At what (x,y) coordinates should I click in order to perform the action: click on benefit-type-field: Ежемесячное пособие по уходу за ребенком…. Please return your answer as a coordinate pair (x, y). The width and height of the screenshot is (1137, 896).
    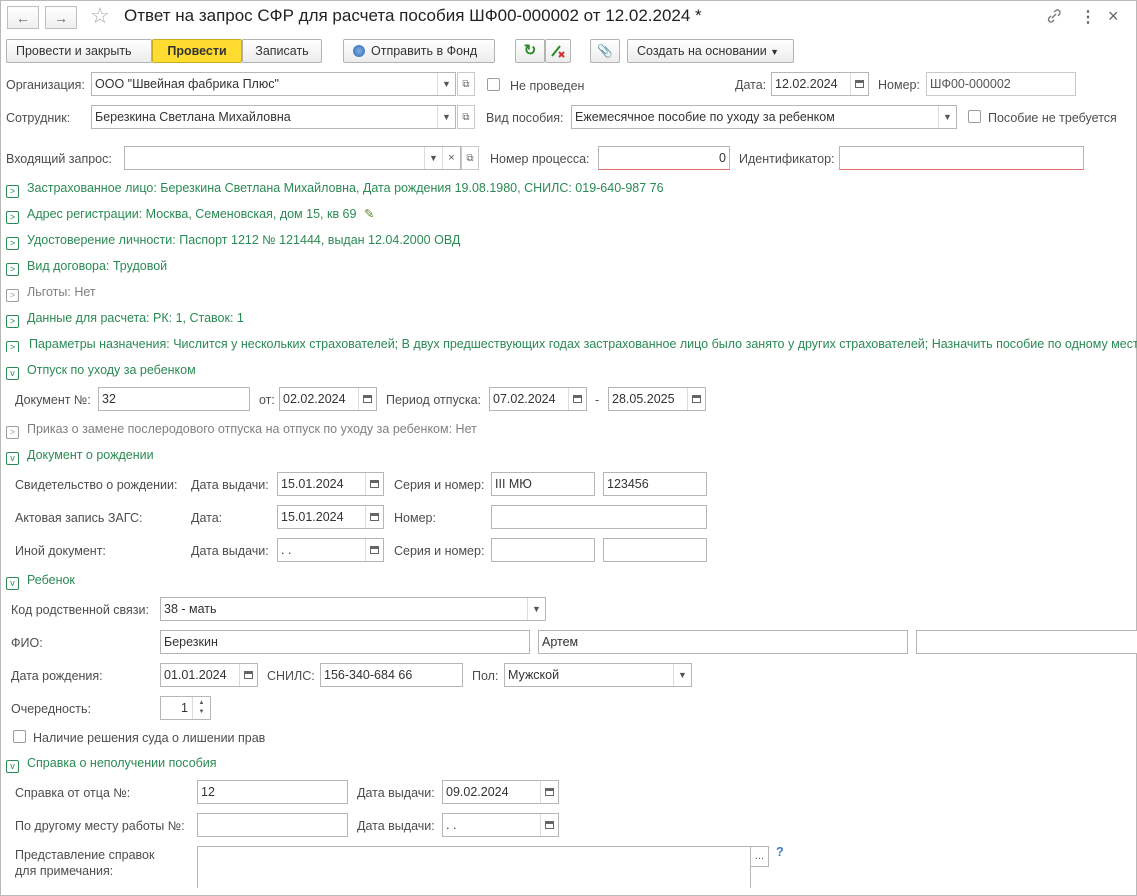
    Looking at the image, I should click on (764, 117).